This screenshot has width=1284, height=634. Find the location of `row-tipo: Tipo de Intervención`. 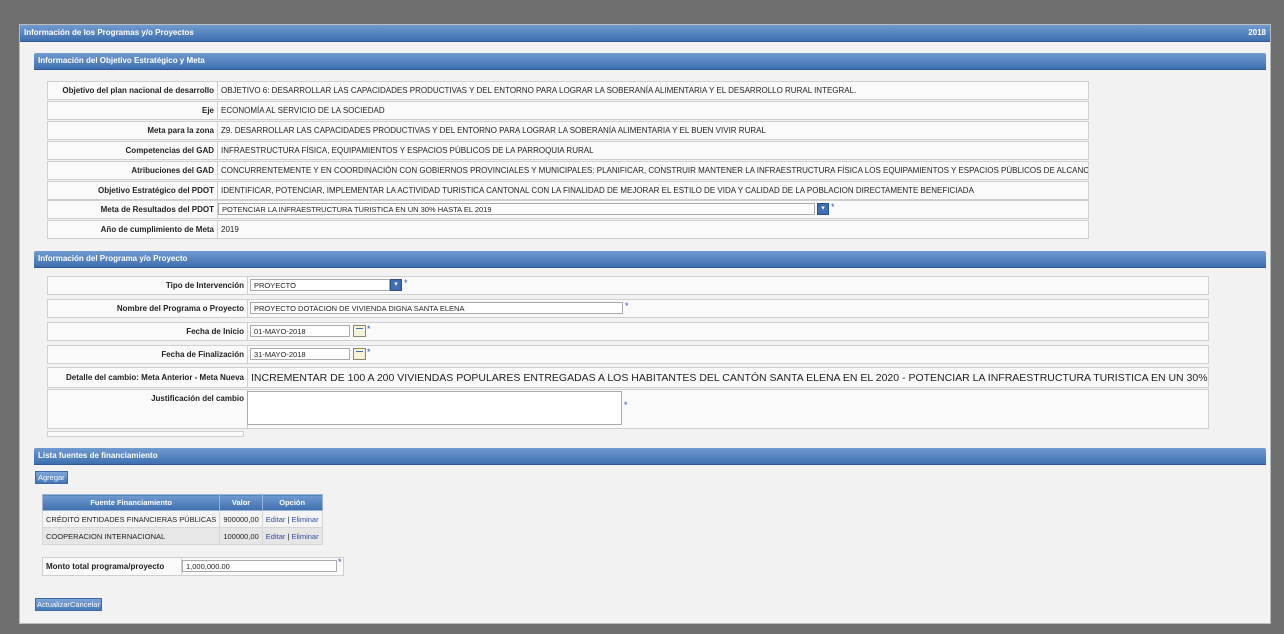

row-tipo: Tipo de Intervención is located at coordinates (628, 285).